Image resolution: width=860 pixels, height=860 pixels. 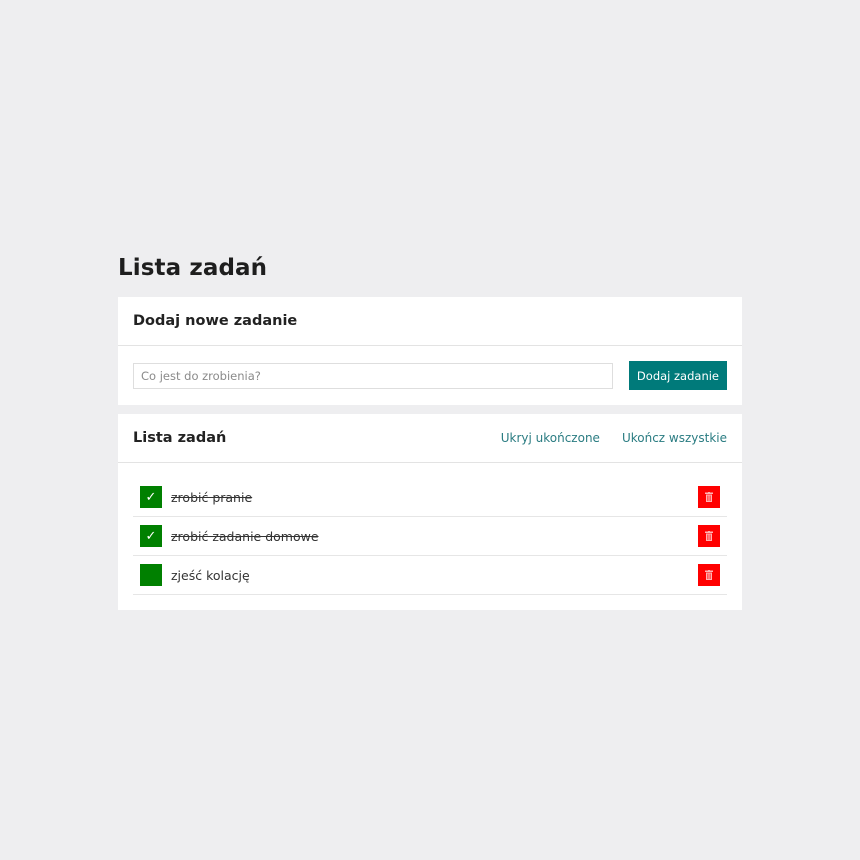 I want to click on hide-completed-link: Ukryj ukończone, so click(x=550, y=438).